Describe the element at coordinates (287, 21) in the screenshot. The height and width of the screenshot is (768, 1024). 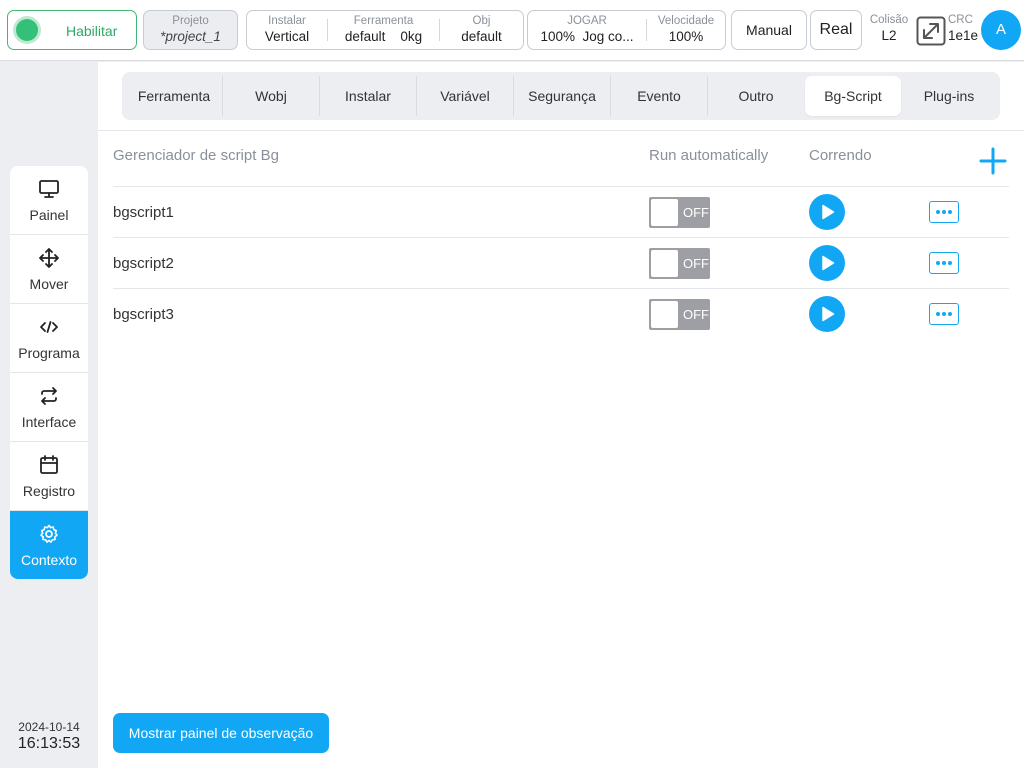
I see `install-label: Instalar` at that location.